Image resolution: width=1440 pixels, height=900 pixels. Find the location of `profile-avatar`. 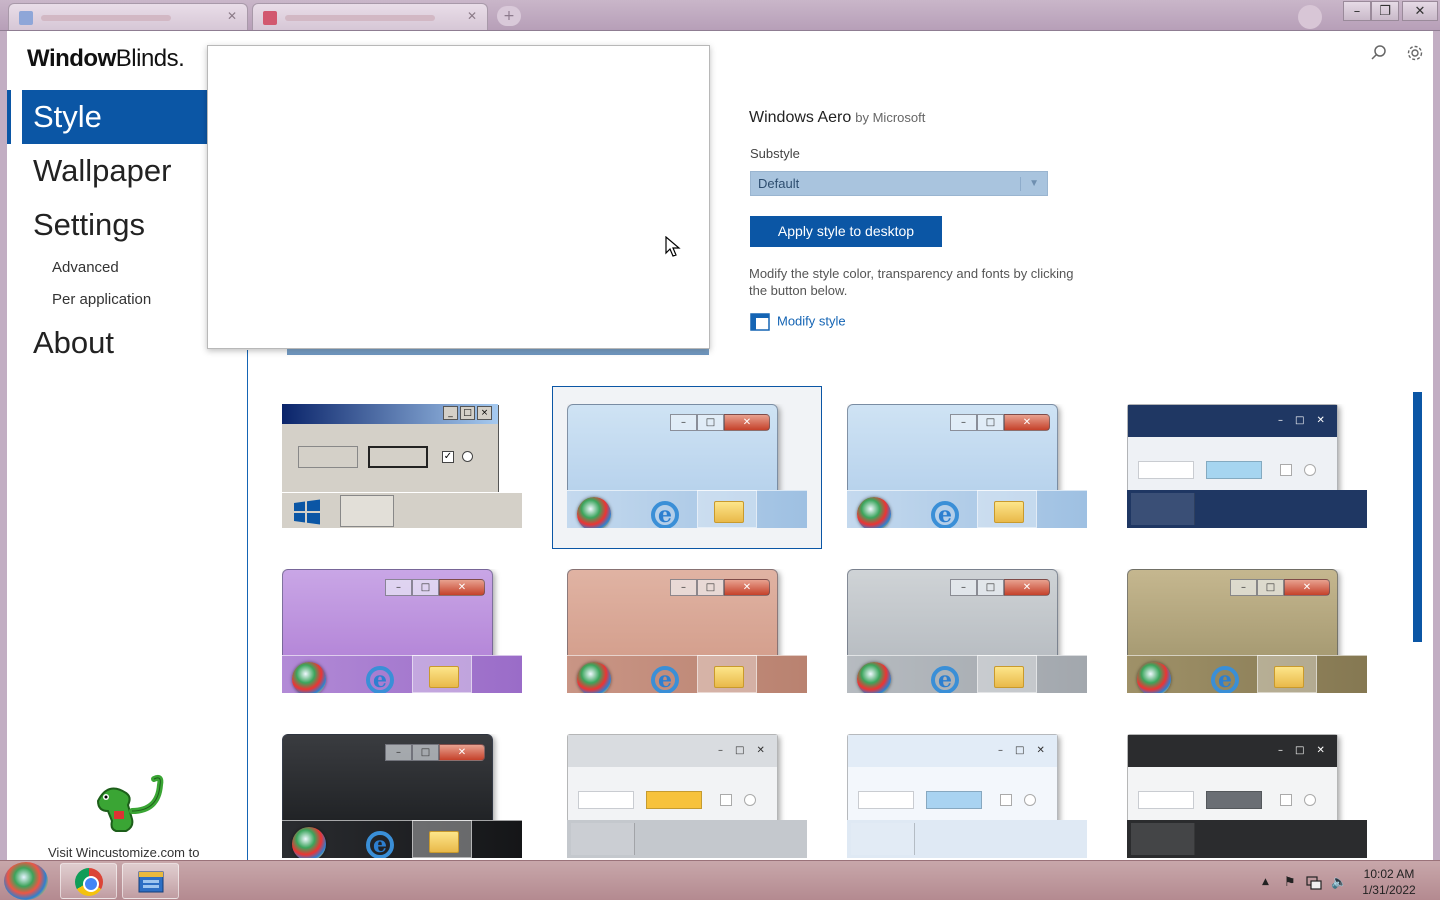

profile-avatar is located at coordinates (1310, 17).